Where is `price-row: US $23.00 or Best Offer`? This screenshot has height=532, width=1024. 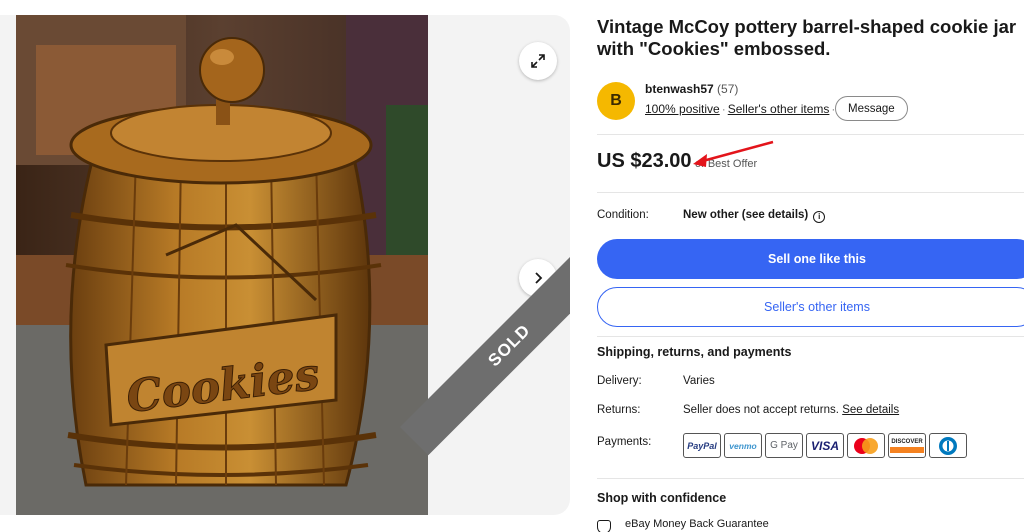 price-row: US $23.00 or Best Offer is located at coordinates (810, 163).